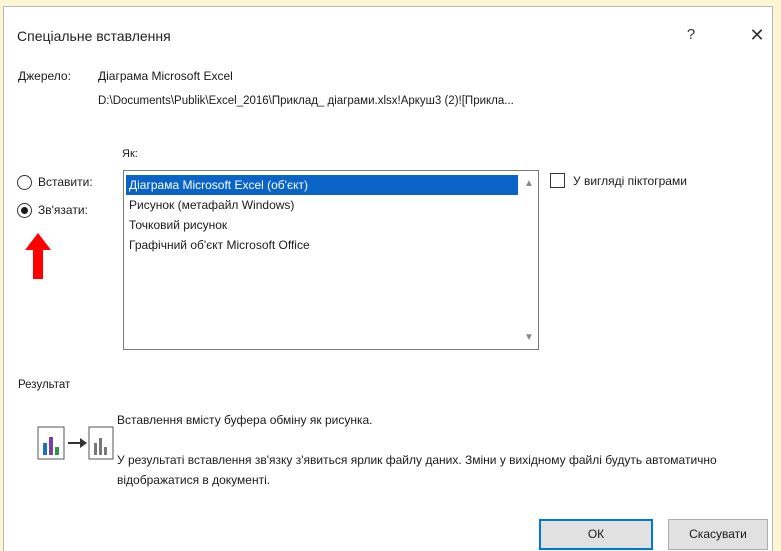  I want to click on link-option: Зв'язати:, so click(52, 210).